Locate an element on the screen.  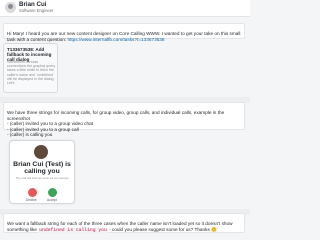
decline-button is located at coordinates (32, 192).